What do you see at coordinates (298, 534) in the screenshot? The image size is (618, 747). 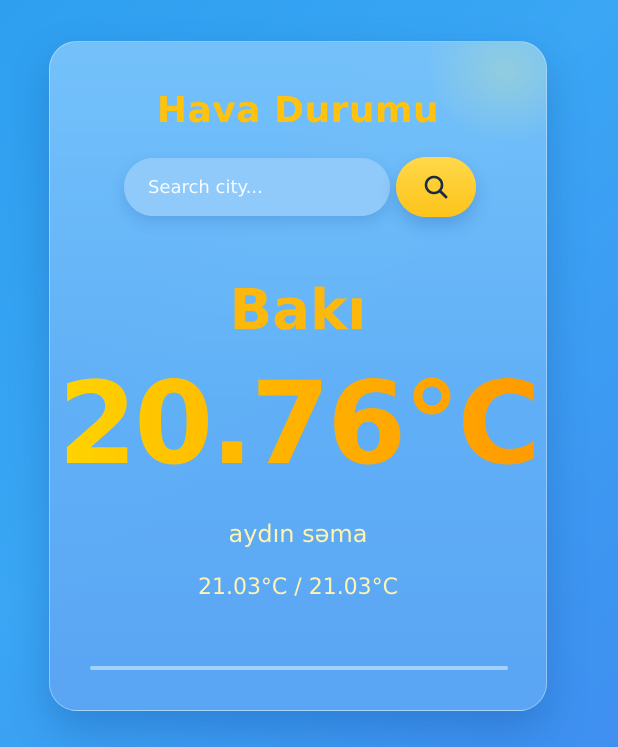 I see `weather-condition: aydın səma` at bounding box center [298, 534].